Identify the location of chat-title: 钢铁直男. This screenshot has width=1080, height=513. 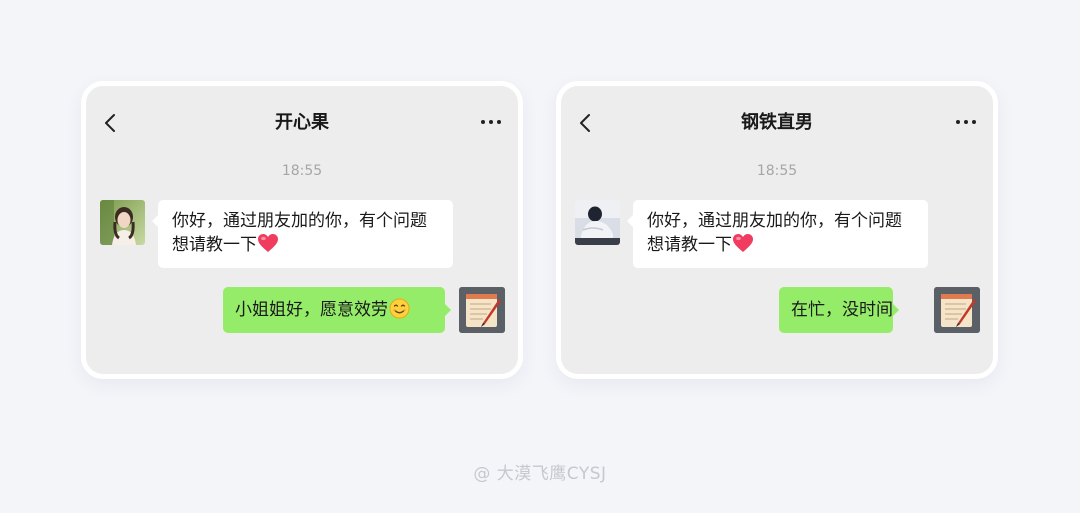
(777, 122).